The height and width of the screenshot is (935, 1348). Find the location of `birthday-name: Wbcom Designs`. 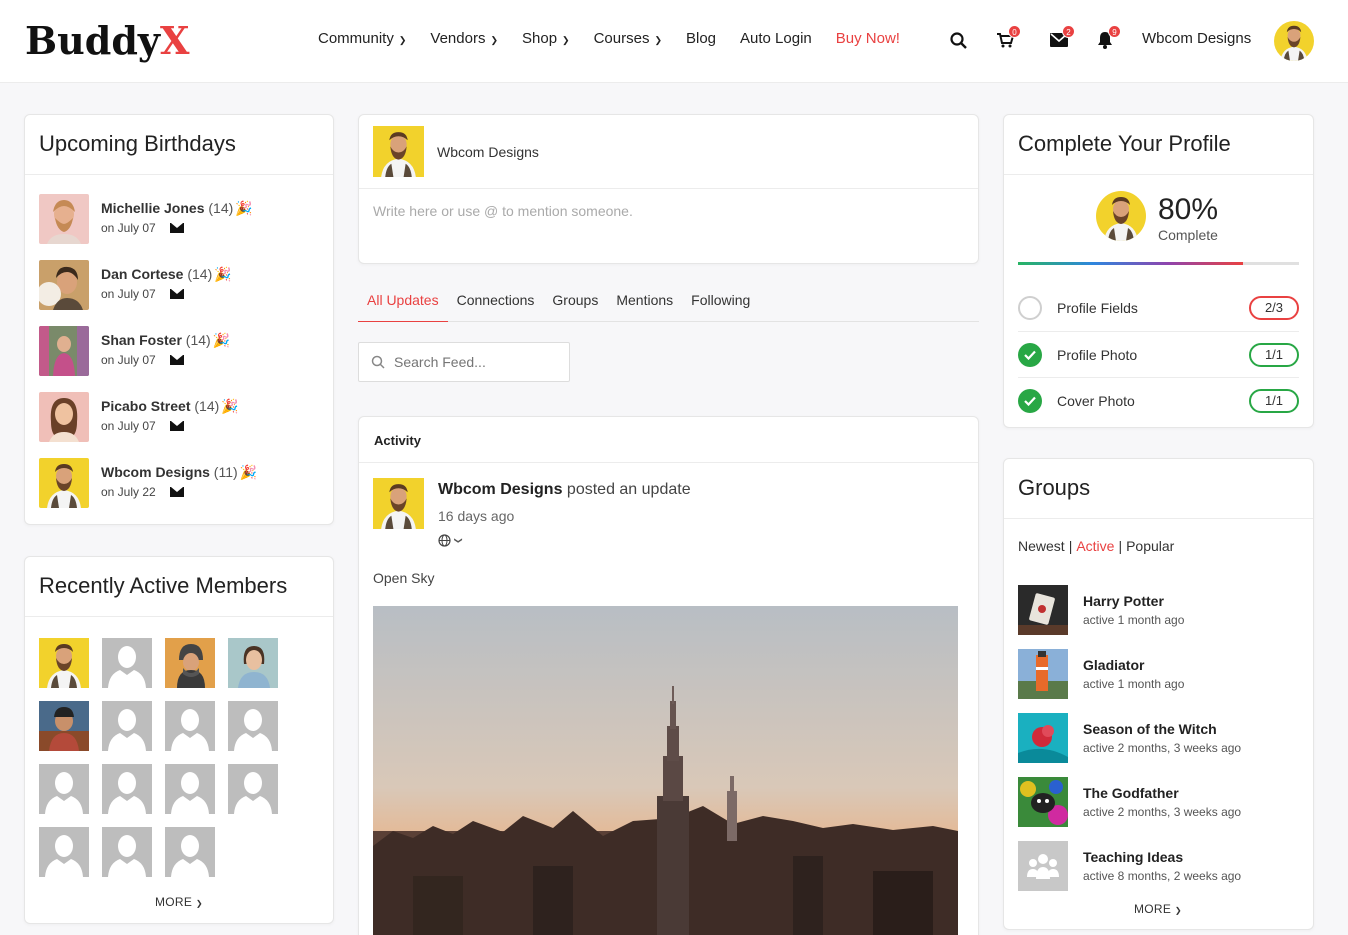

birthday-name: Wbcom Designs is located at coordinates (155, 472).